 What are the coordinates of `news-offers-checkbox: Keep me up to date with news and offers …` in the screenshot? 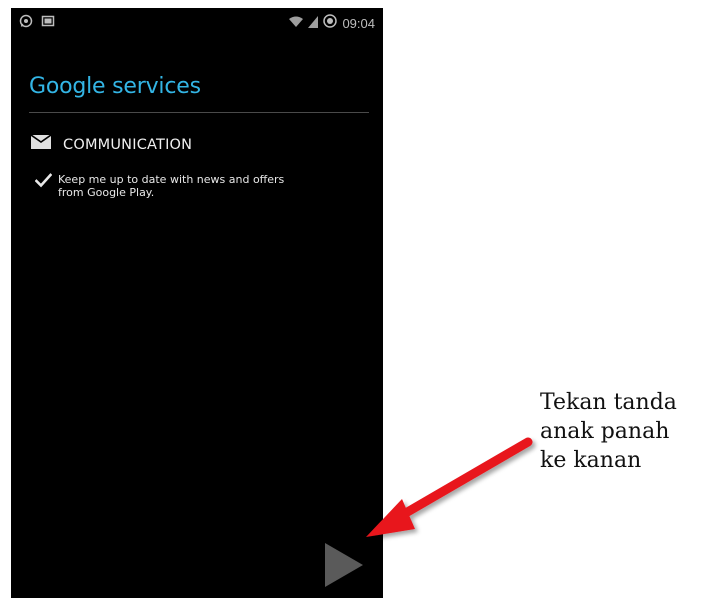 It's located at (194, 186).